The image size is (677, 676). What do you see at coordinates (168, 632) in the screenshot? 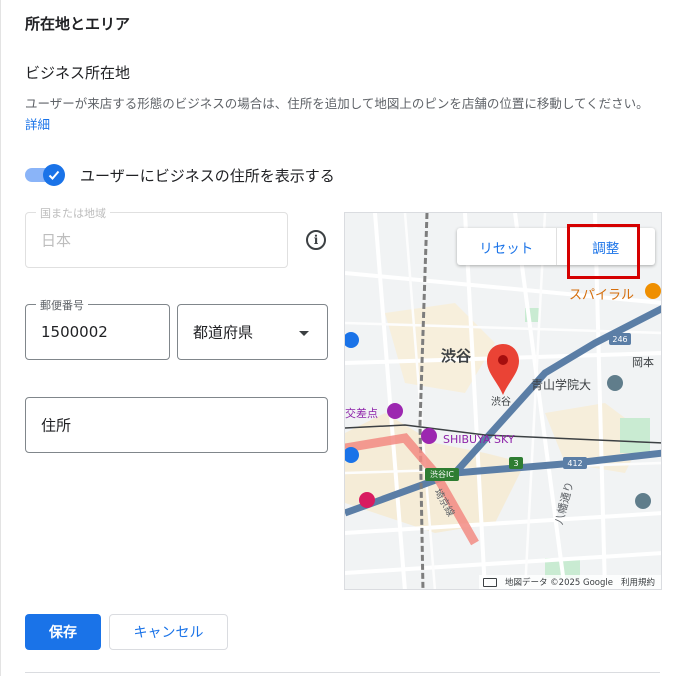
I see `cancel-button: キャンセル` at bounding box center [168, 632].